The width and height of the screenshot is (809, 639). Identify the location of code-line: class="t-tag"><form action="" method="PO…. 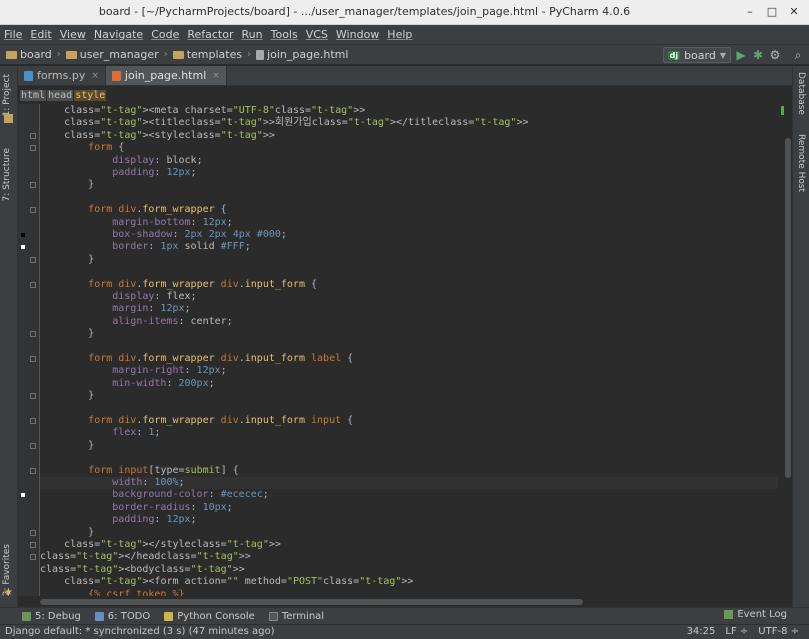
(409, 582).